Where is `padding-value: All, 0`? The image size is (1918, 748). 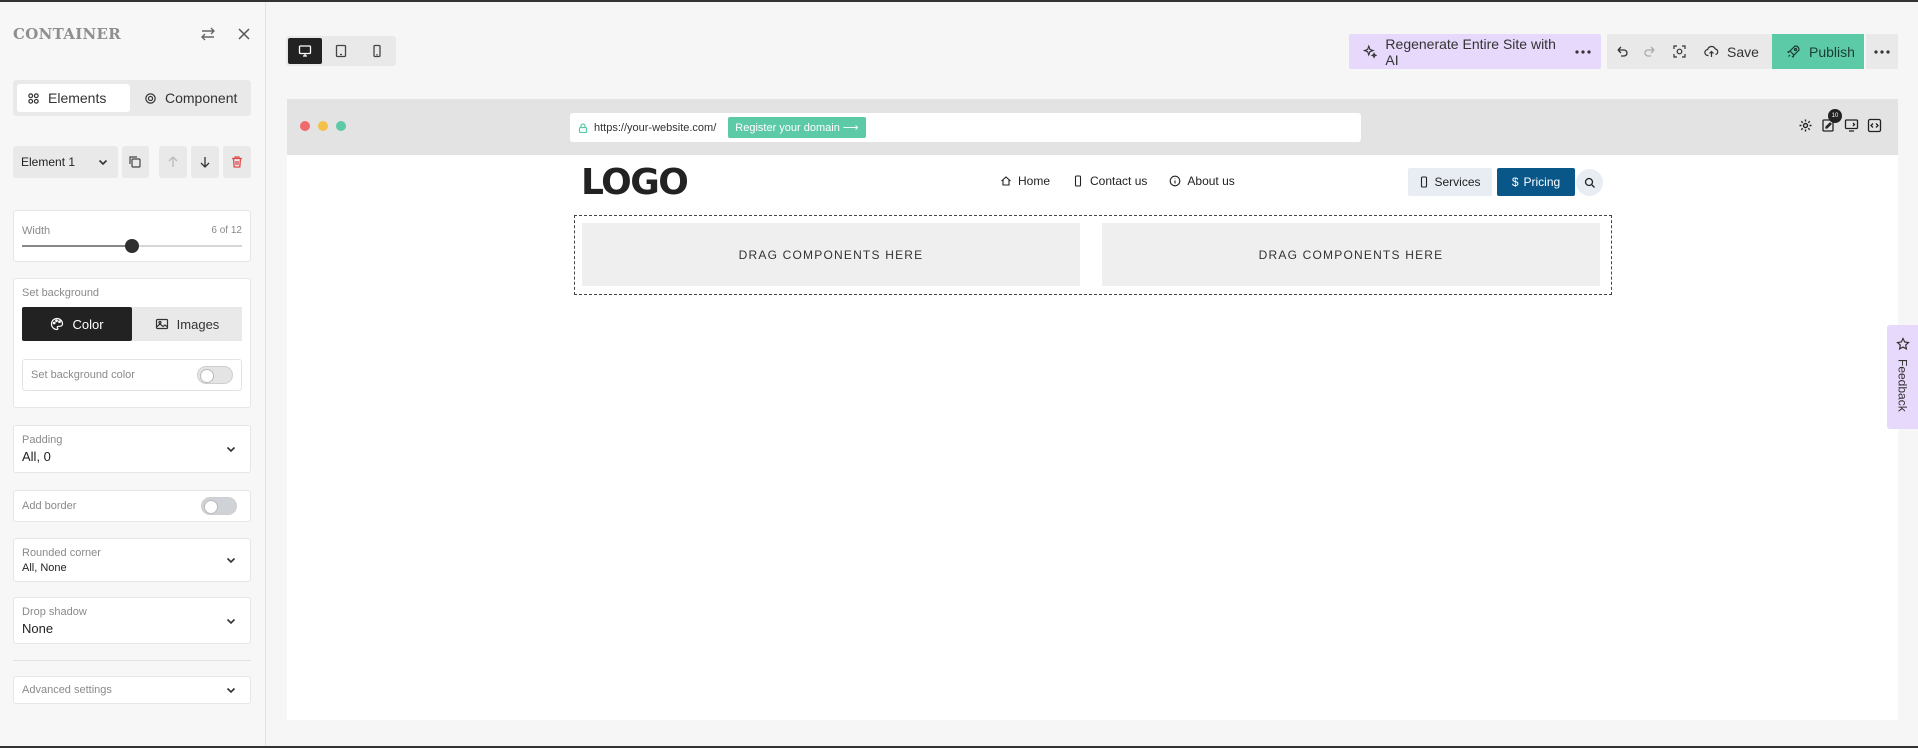
padding-value: All, 0 is located at coordinates (36, 456).